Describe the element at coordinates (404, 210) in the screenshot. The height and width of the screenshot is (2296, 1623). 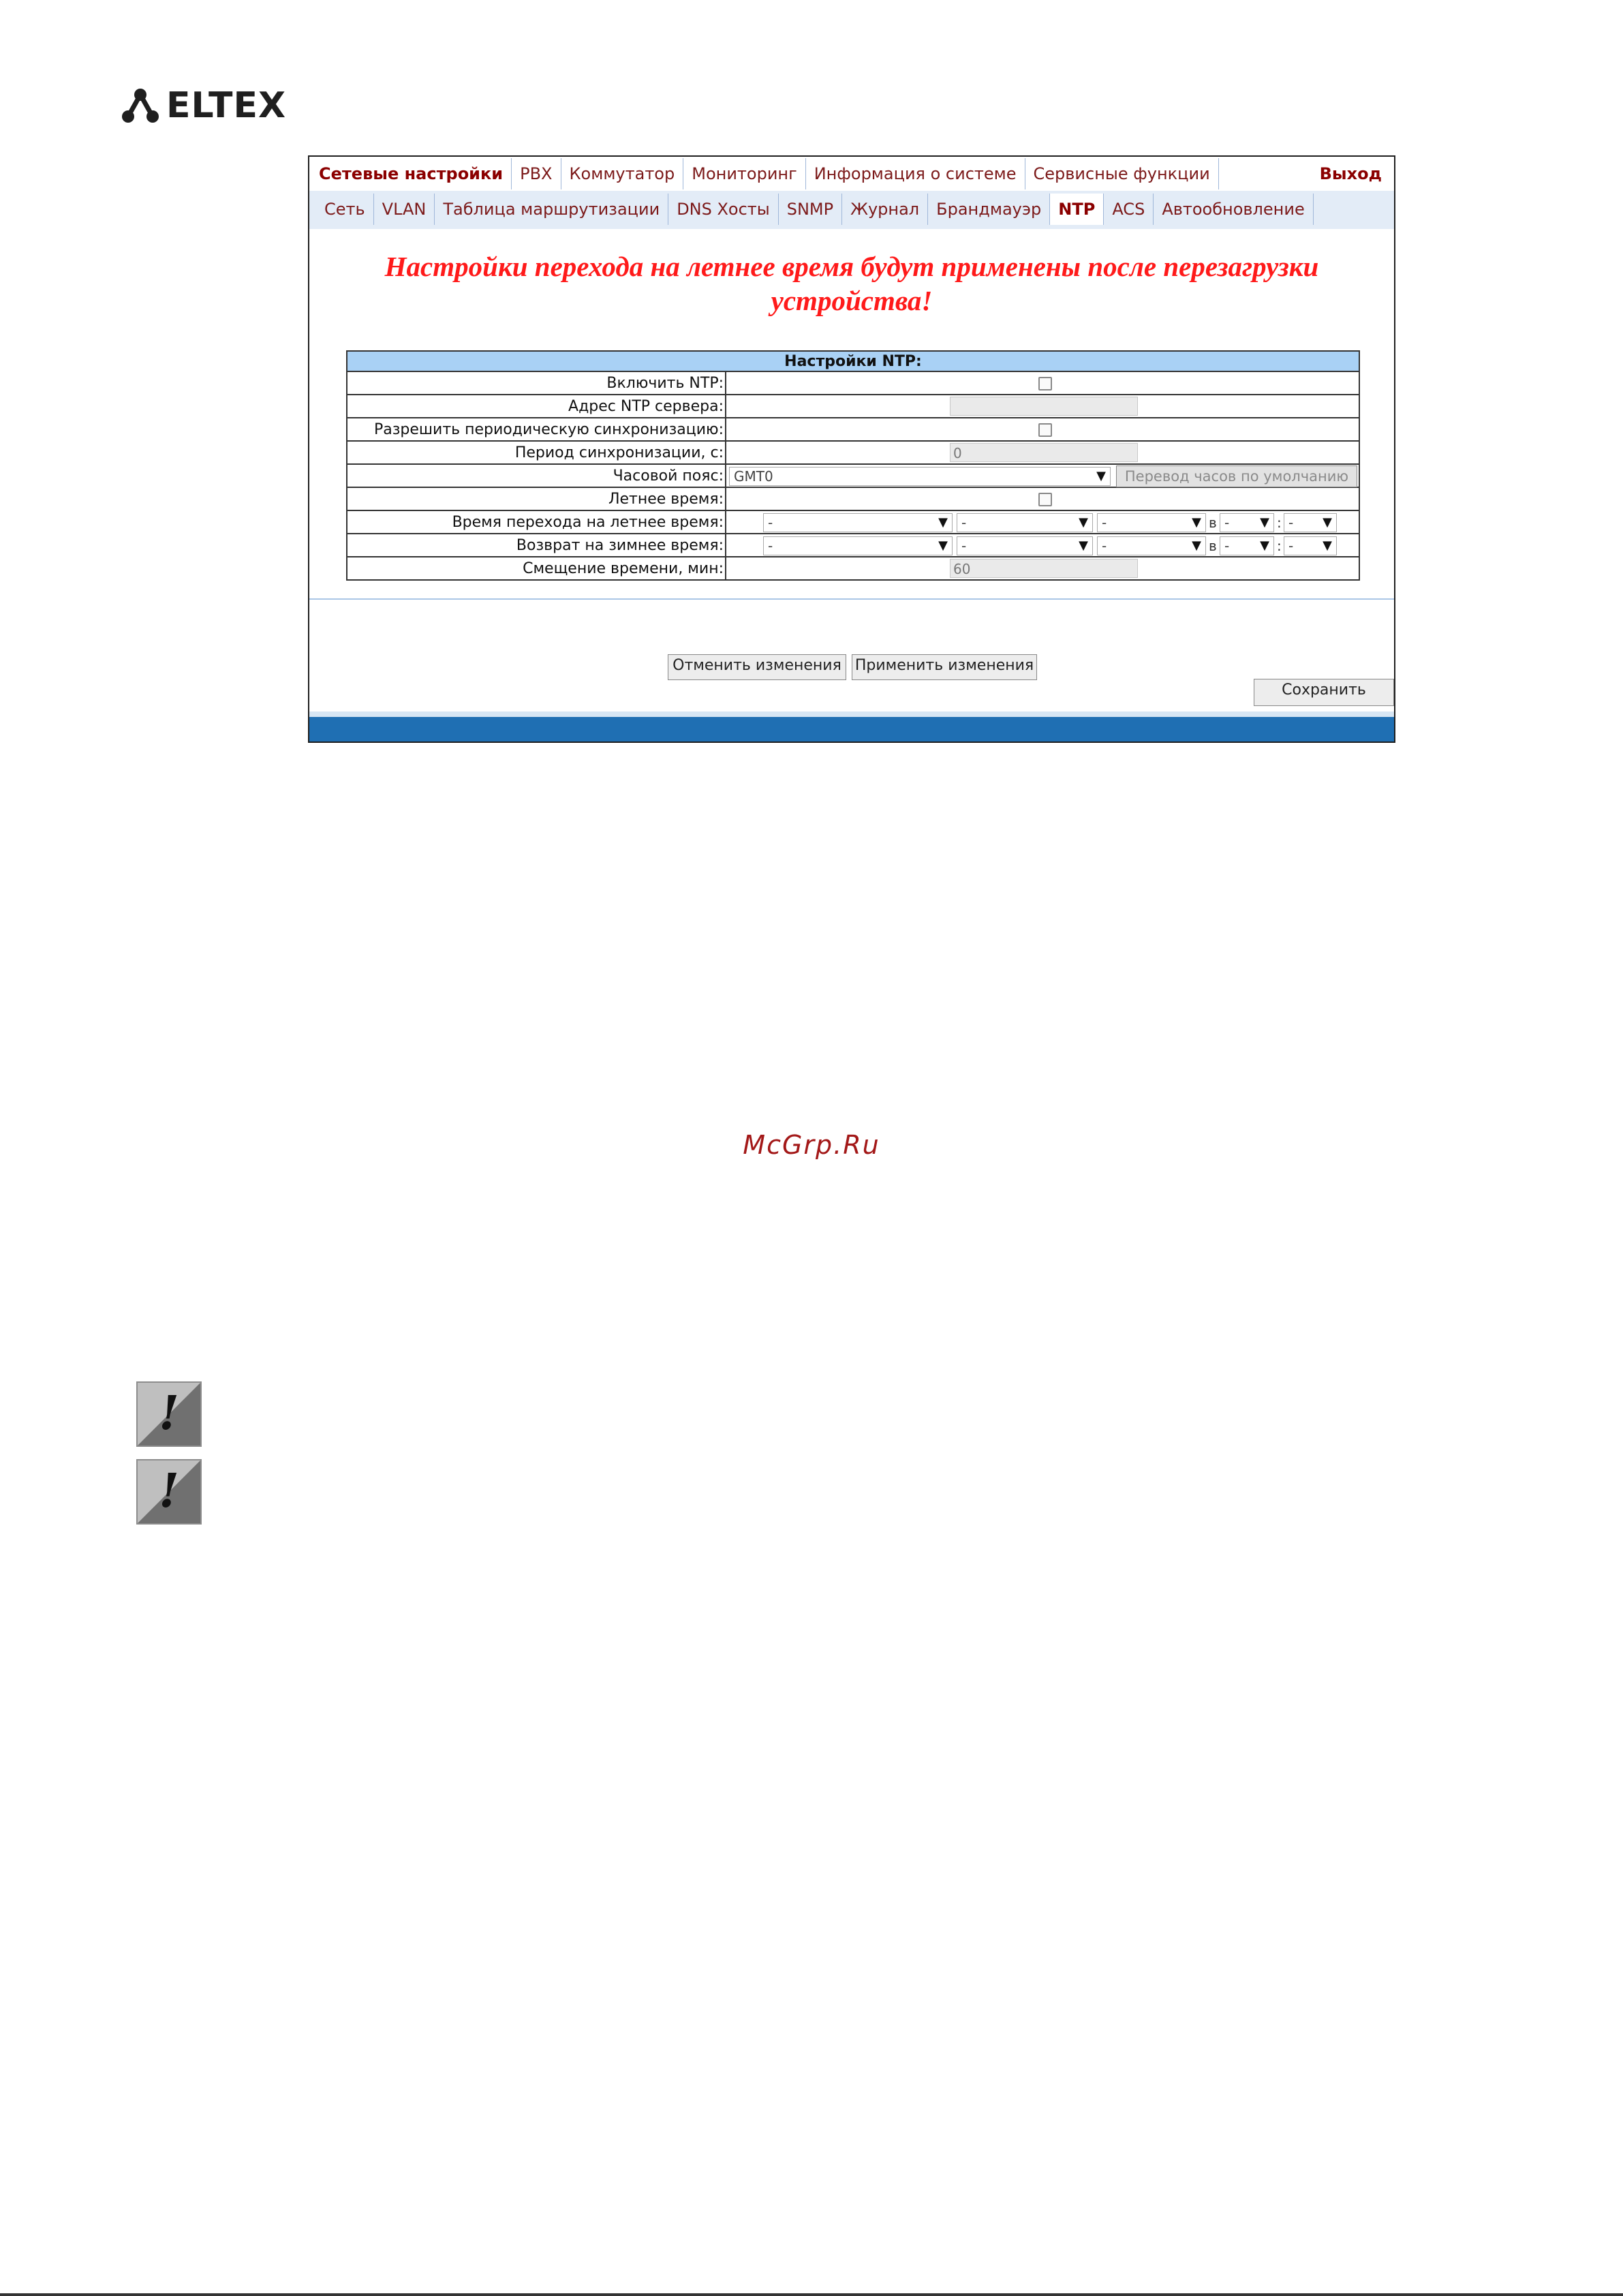
I see `subtab-vlan: VLAN` at that location.